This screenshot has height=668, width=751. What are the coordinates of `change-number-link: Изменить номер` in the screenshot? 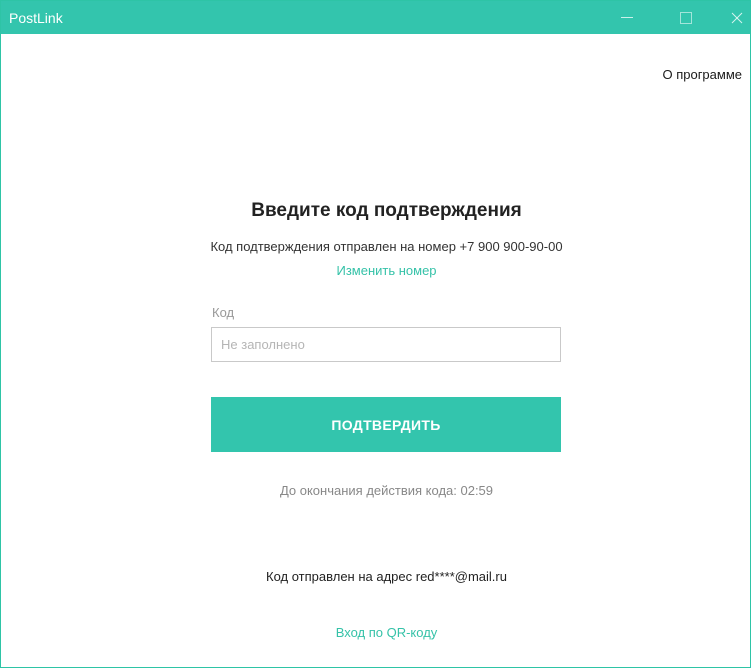 It's located at (375, 270).